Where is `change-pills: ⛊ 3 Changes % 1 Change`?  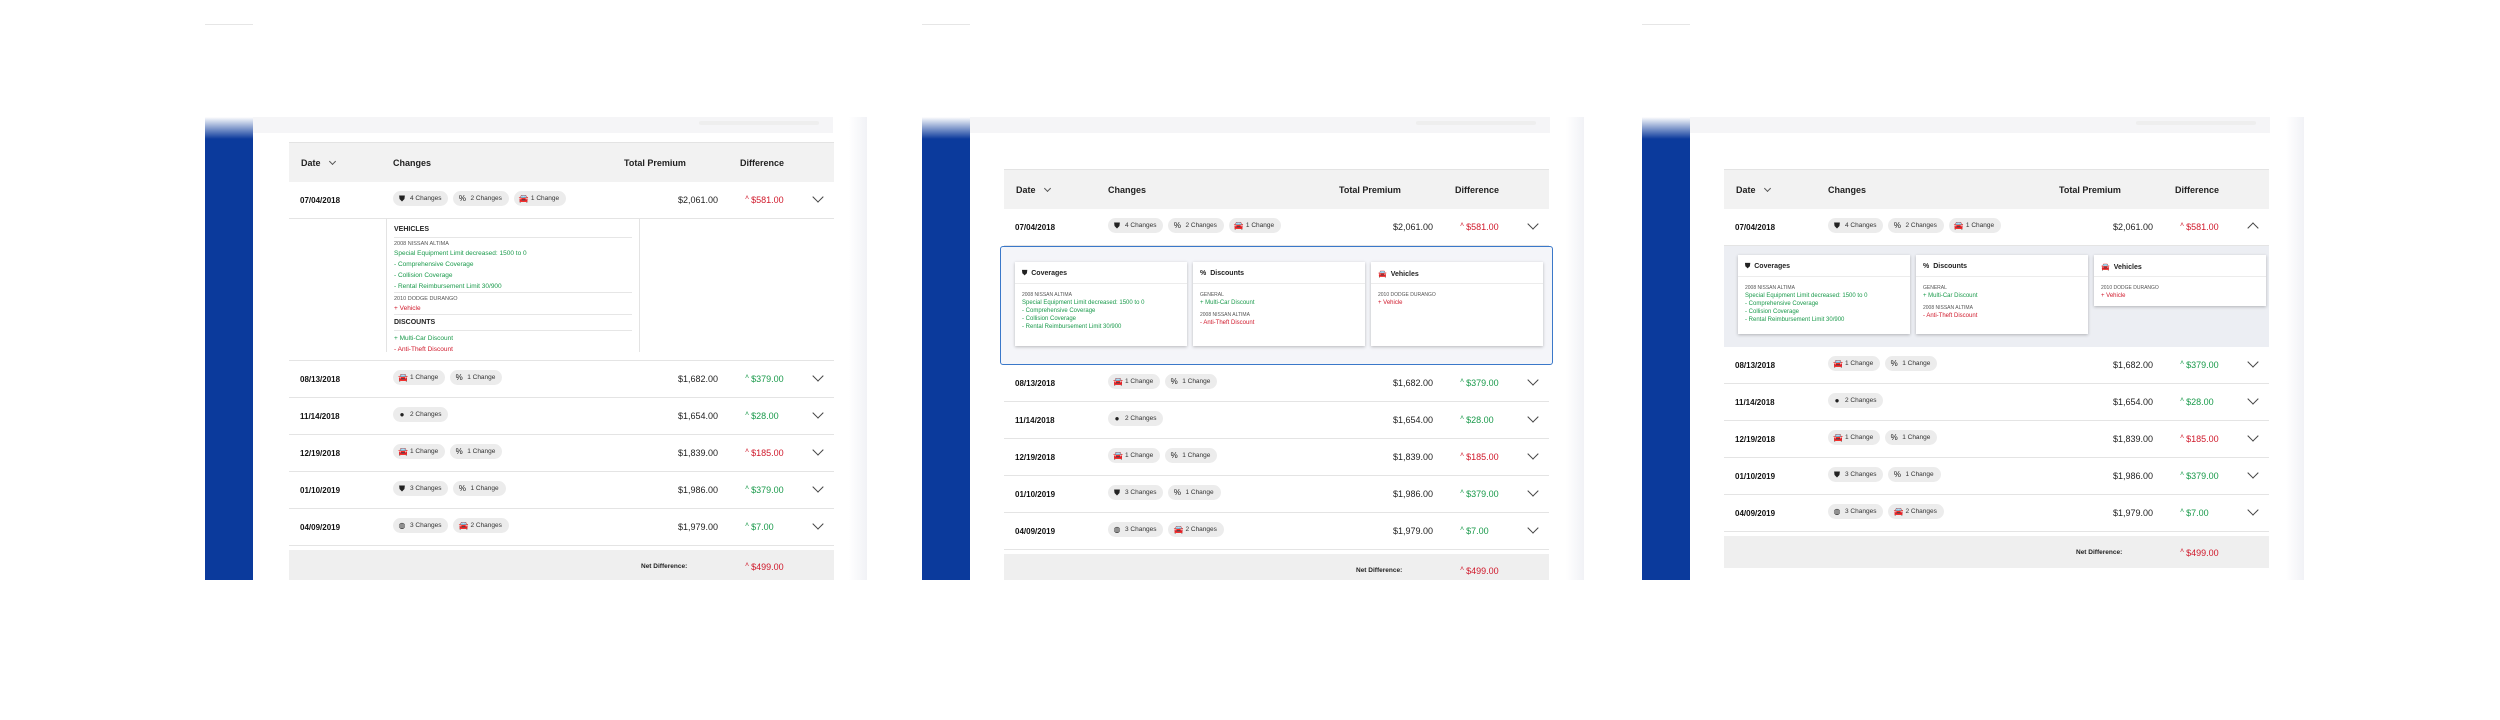 change-pills: ⛊ 3 Changes % 1 Change is located at coordinates (449, 488).